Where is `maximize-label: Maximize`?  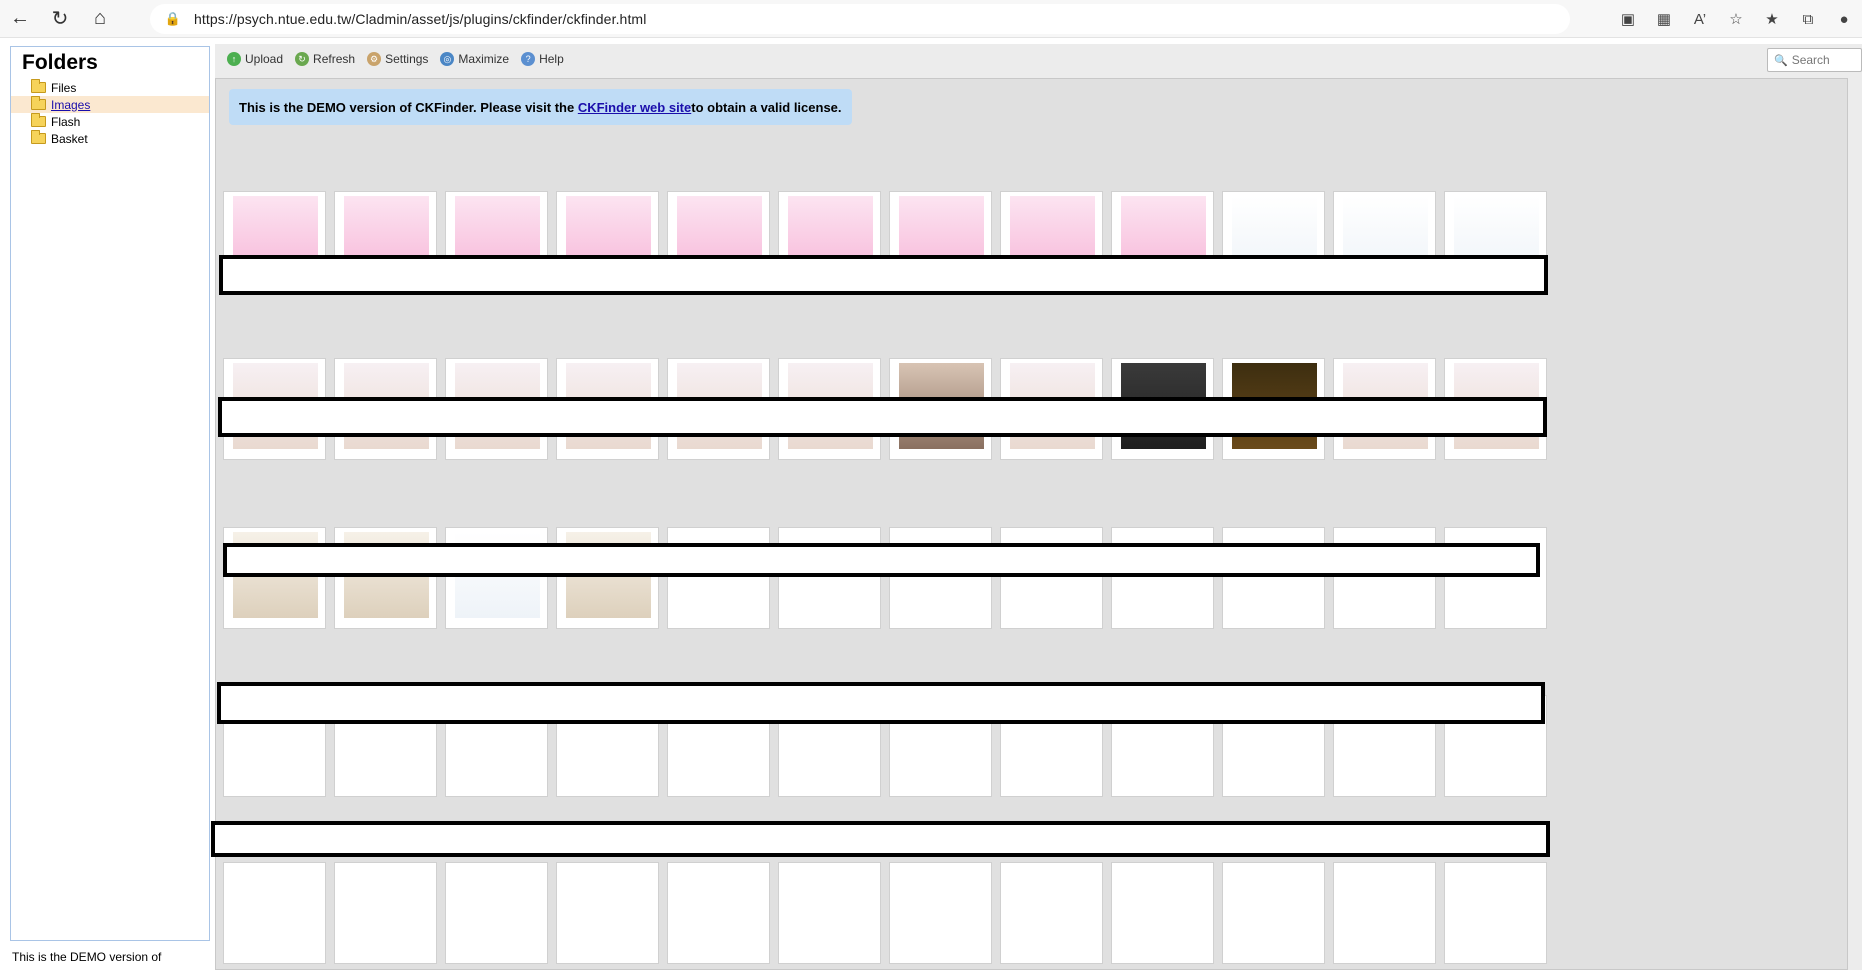 maximize-label: Maximize is located at coordinates (484, 59).